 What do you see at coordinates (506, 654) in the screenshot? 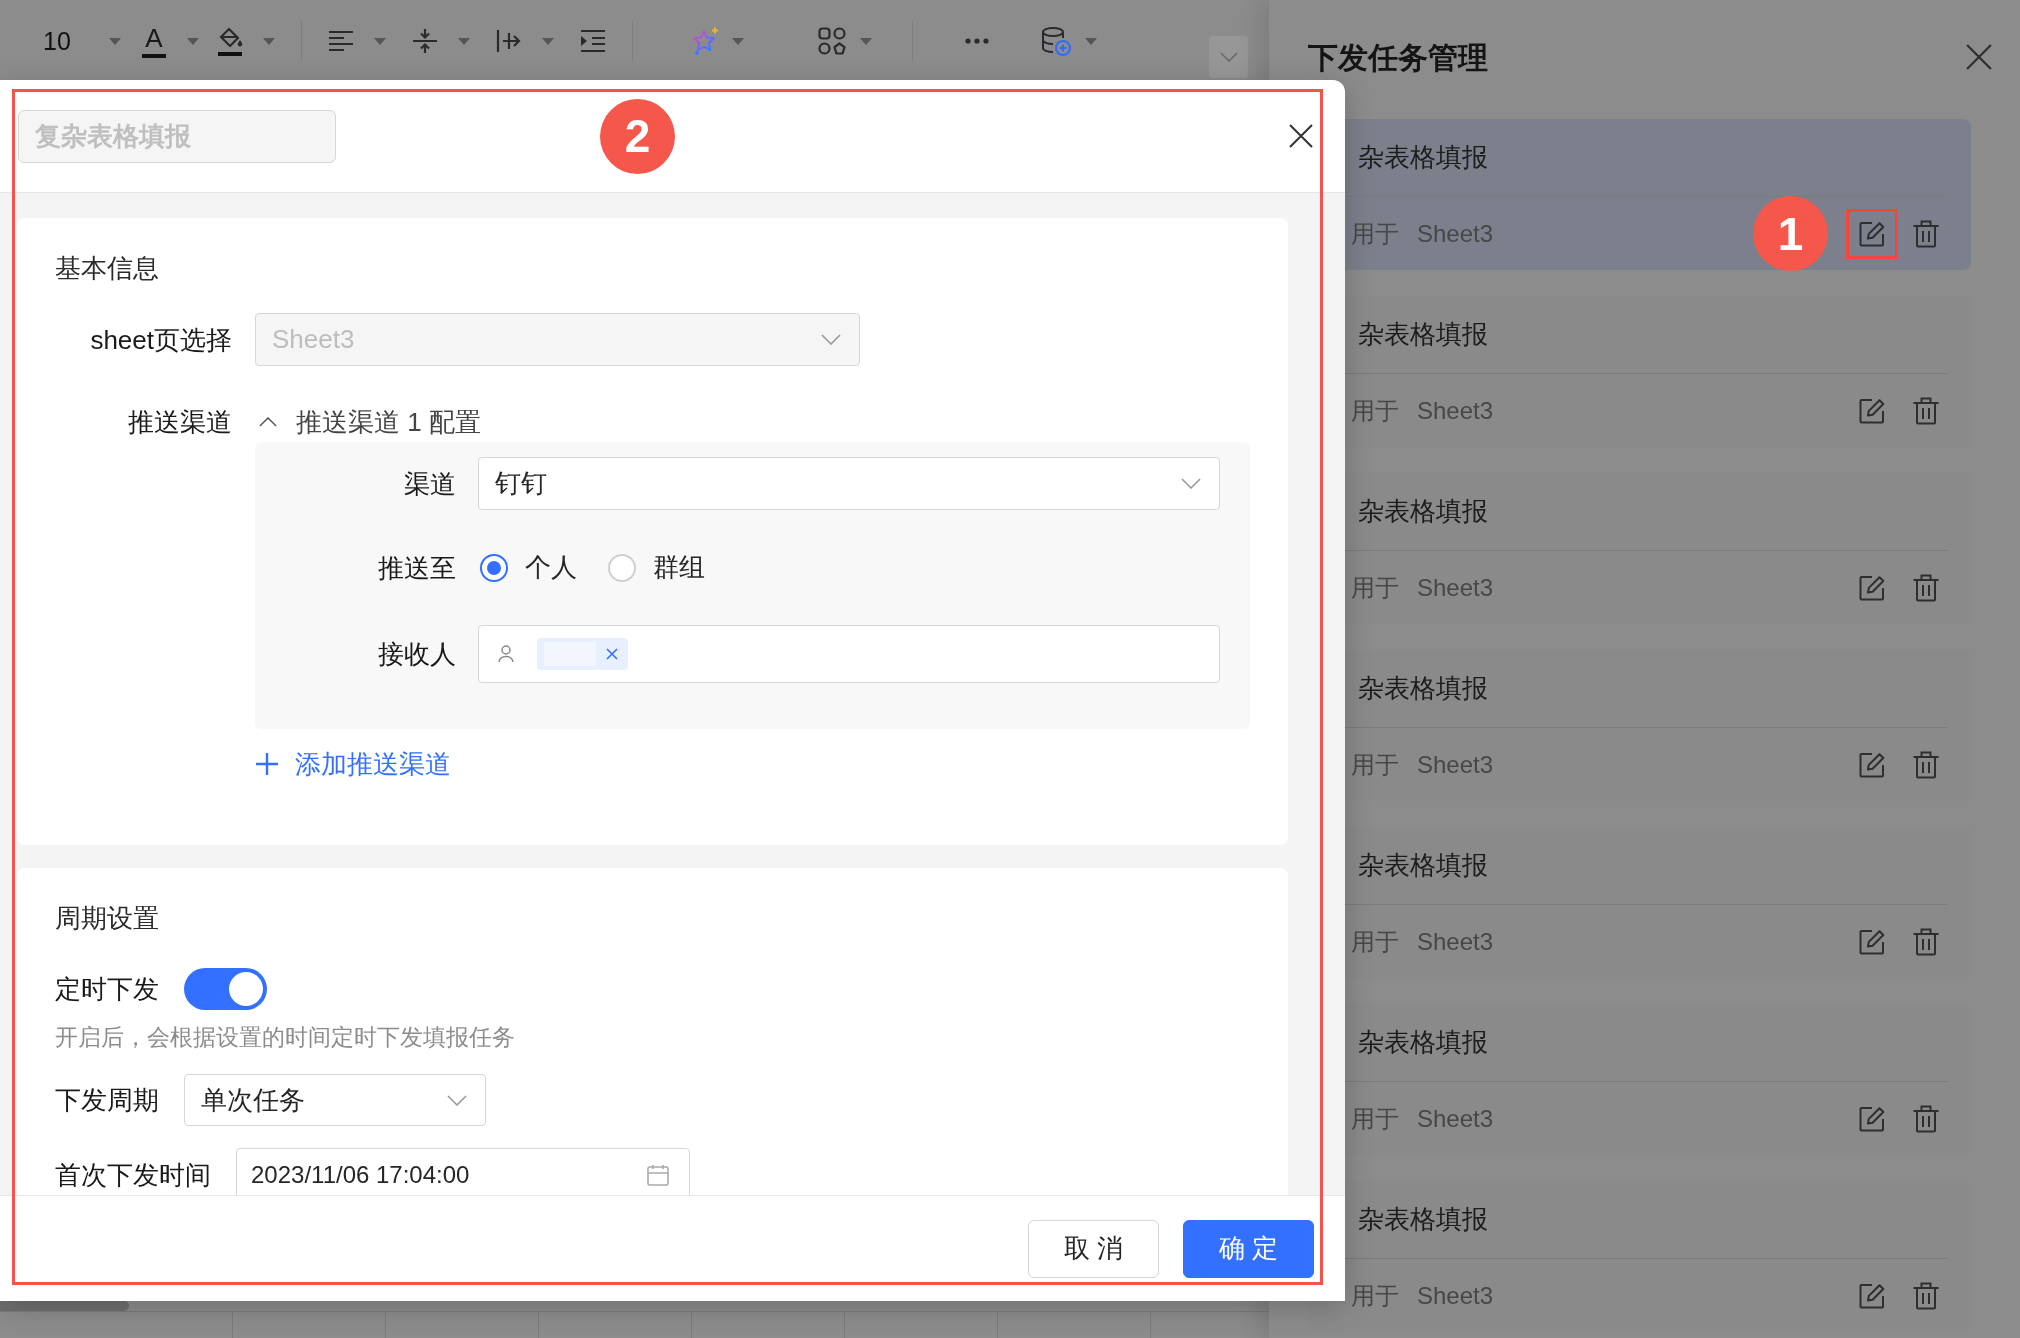
I see `person-icon` at bounding box center [506, 654].